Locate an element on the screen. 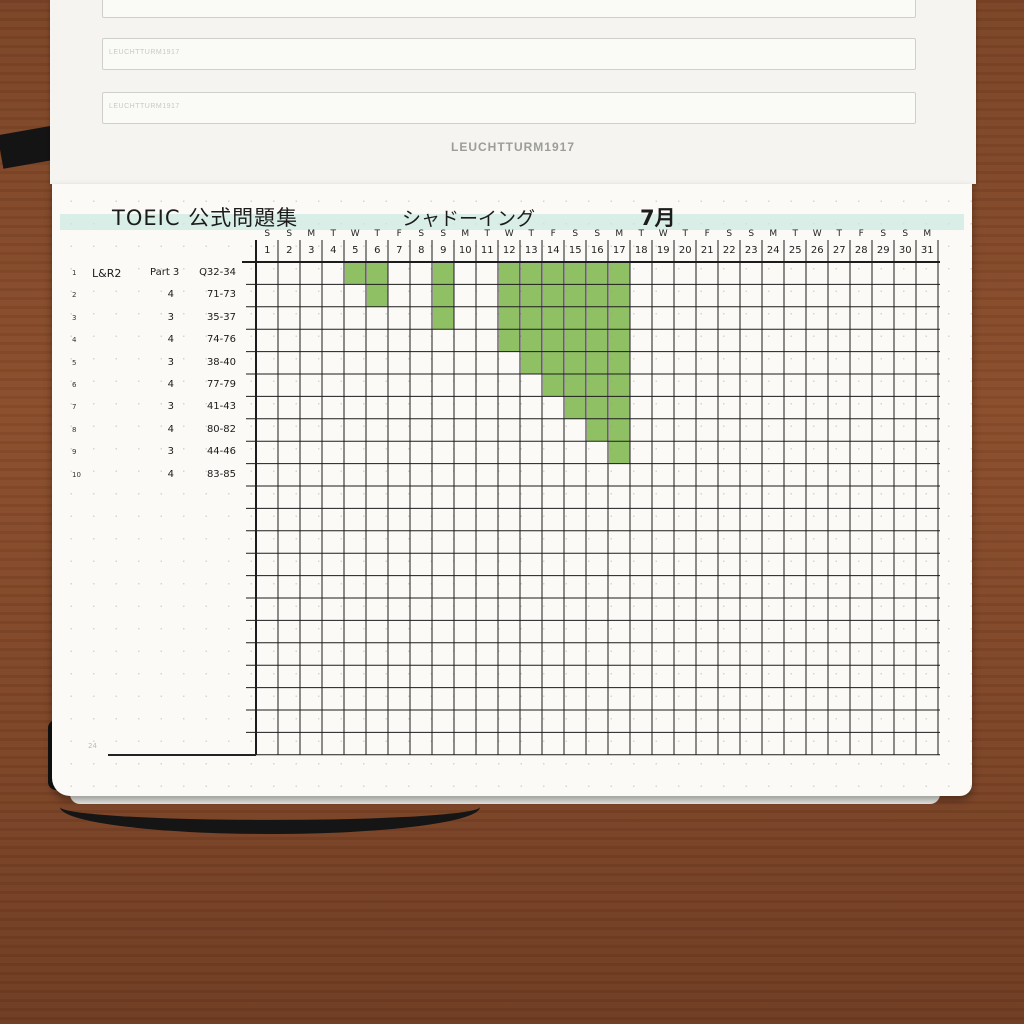 This screenshot has width=1024, height=1024. label-baseline is located at coordinates (182, 755).